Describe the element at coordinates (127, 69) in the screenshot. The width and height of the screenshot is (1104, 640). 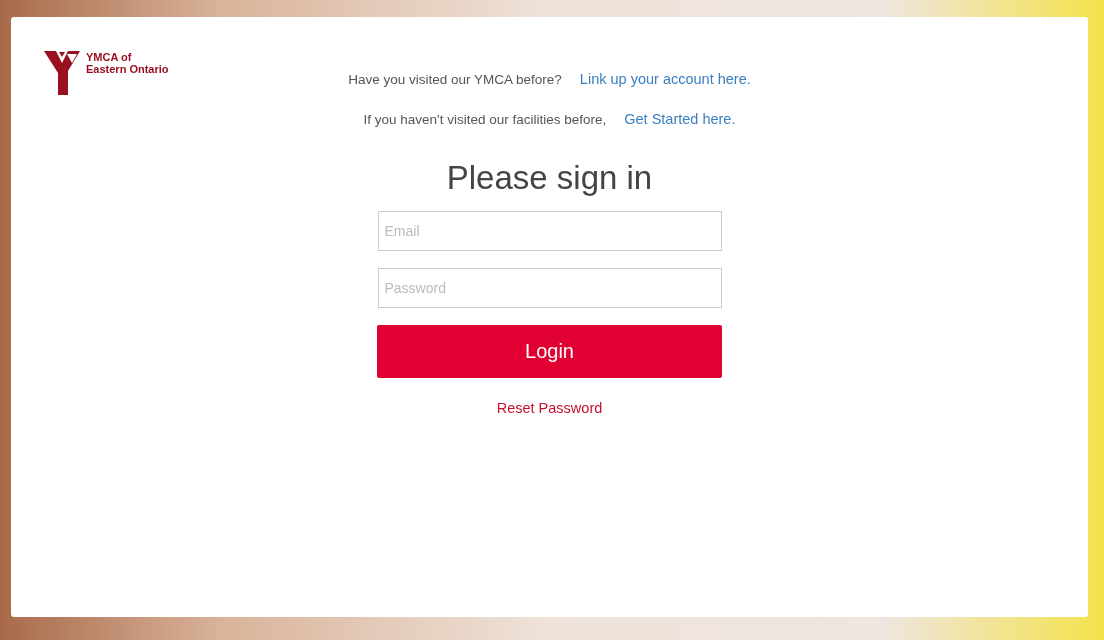
I see `logo-text: Eastern Ontario` at that location.